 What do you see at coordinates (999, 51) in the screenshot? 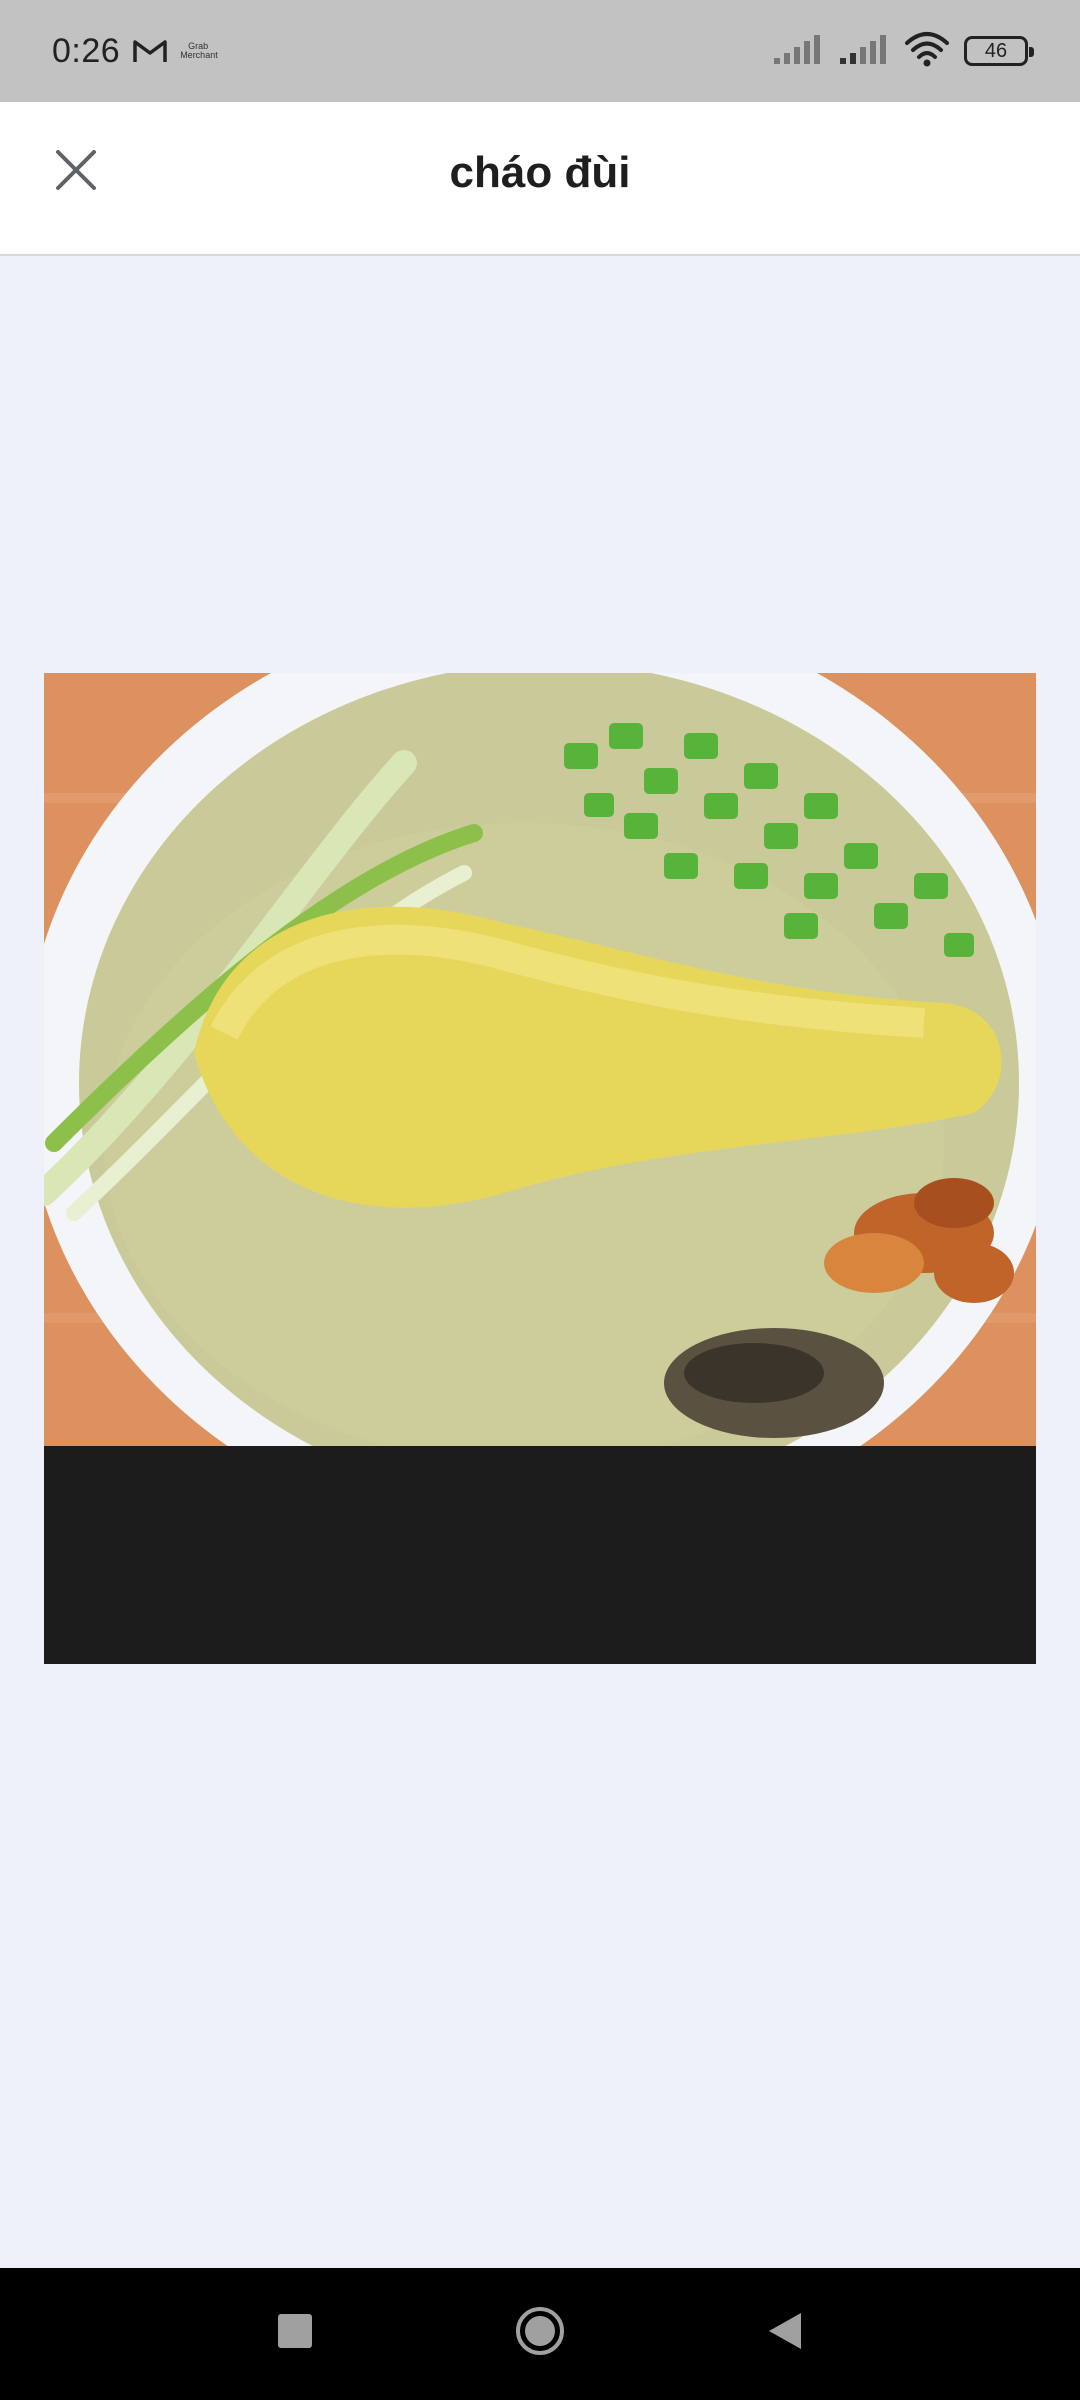
I see `battery-icon: 46` at bounding box center [999, 51].